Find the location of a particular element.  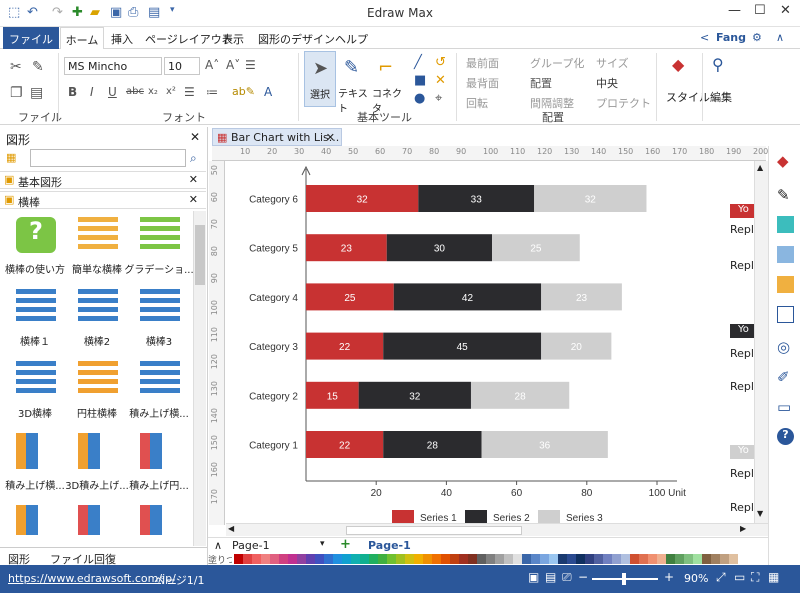

text-tool-button: ✎ テキスト is located at coordinates (354, 83).